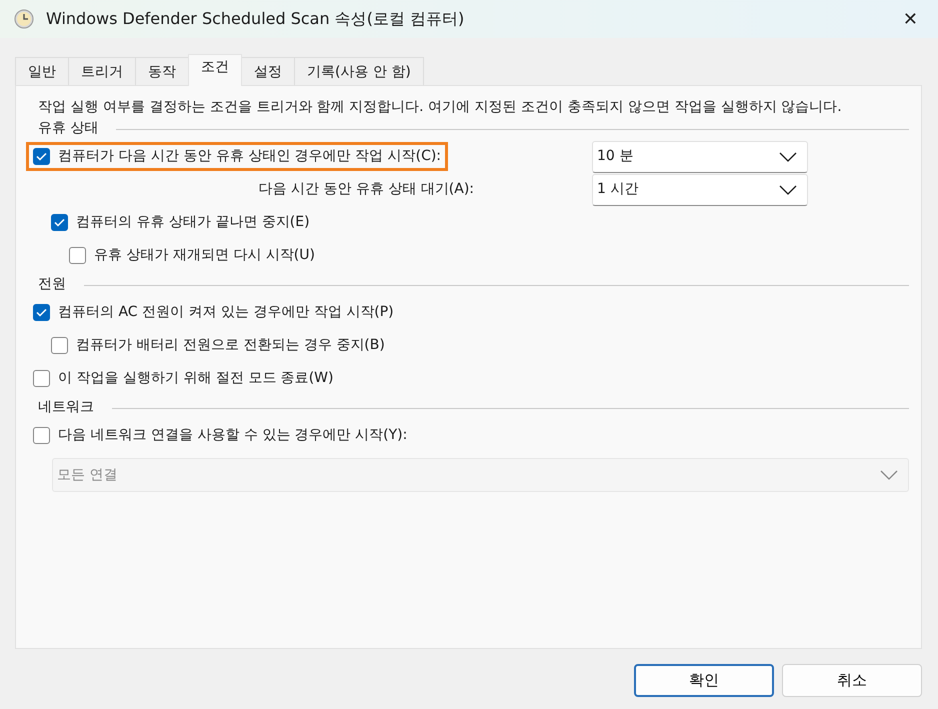 This screenshot has width=938, height=709. Describe the element at coordinates (250, 156) in the screenshot. I see `checkbox-label: 컴퓨터가 다음 시간 동안 유휴 상태인 경우에만 작업 시작(C):` at that location.